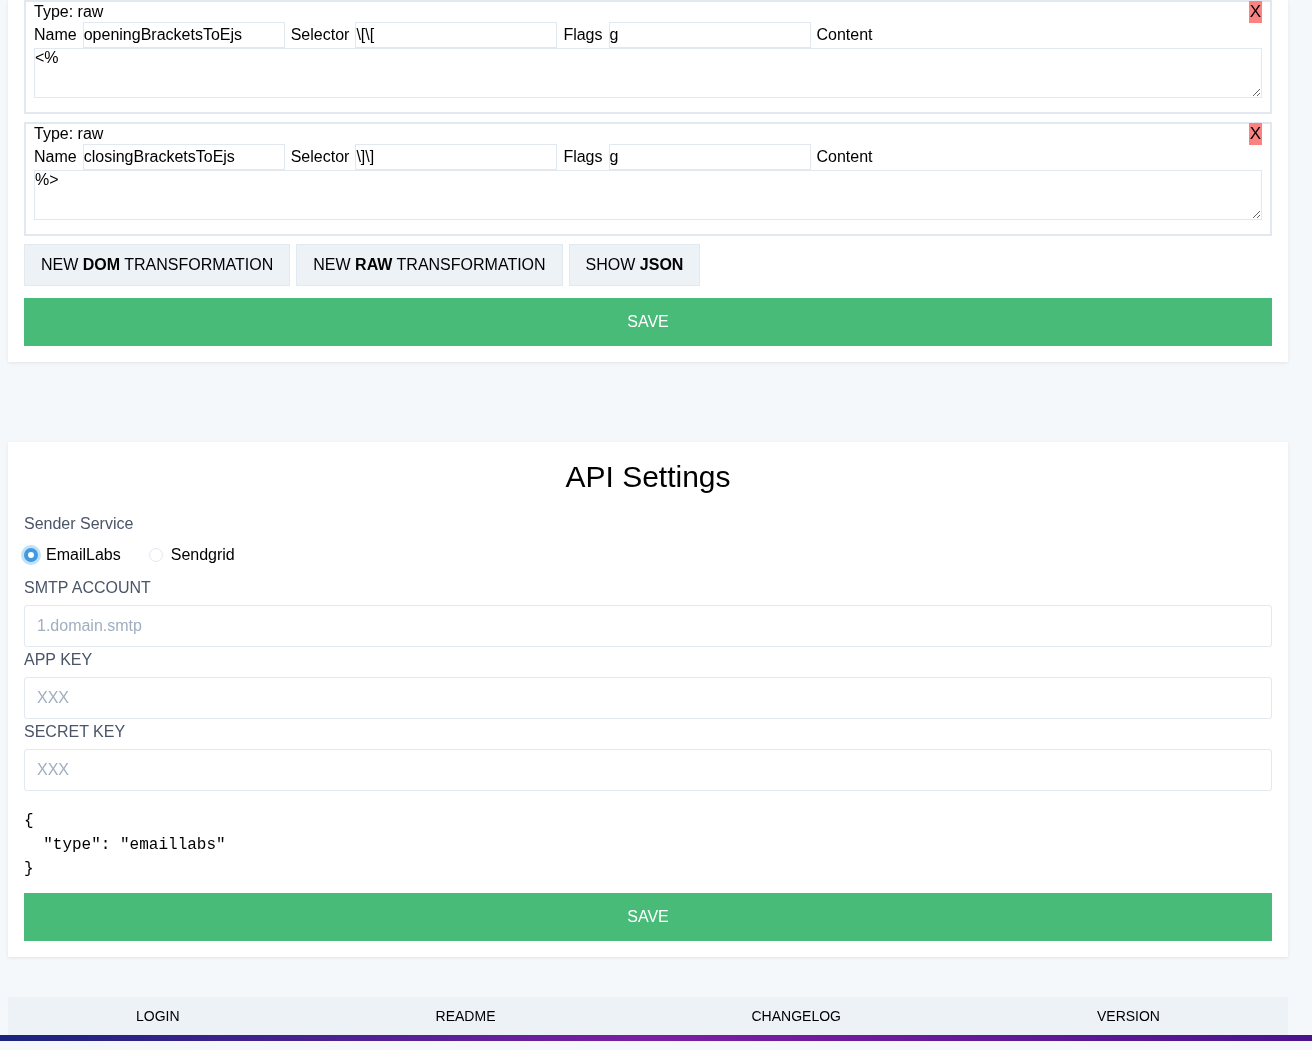 The height and width of the screenshot is (1050, 1312). I want to click on action-button: SHOW JSON, so click(634, 265).